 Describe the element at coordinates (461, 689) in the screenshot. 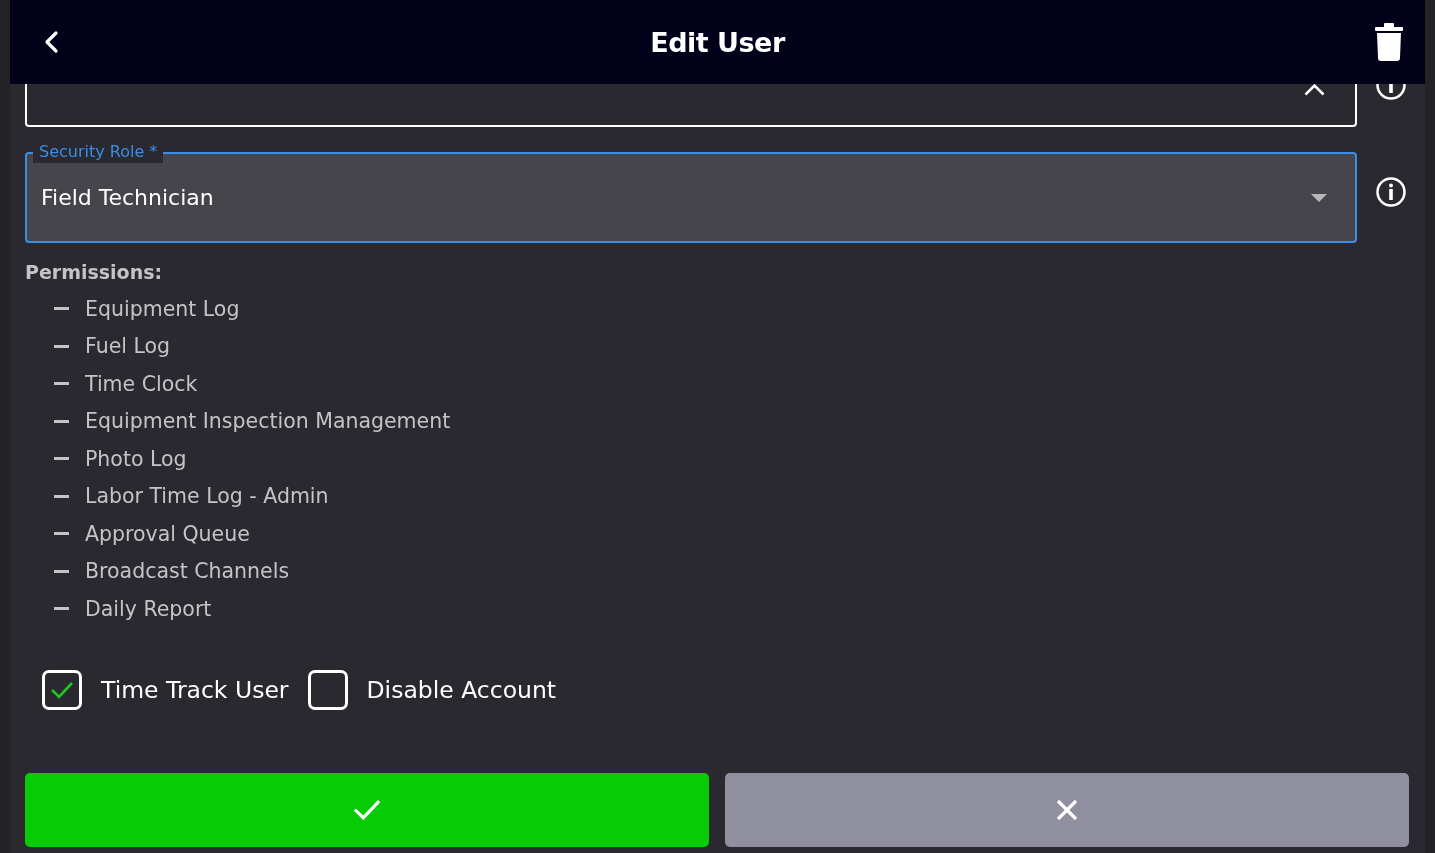

I see `checkbox-label: Disable Account` at that location.